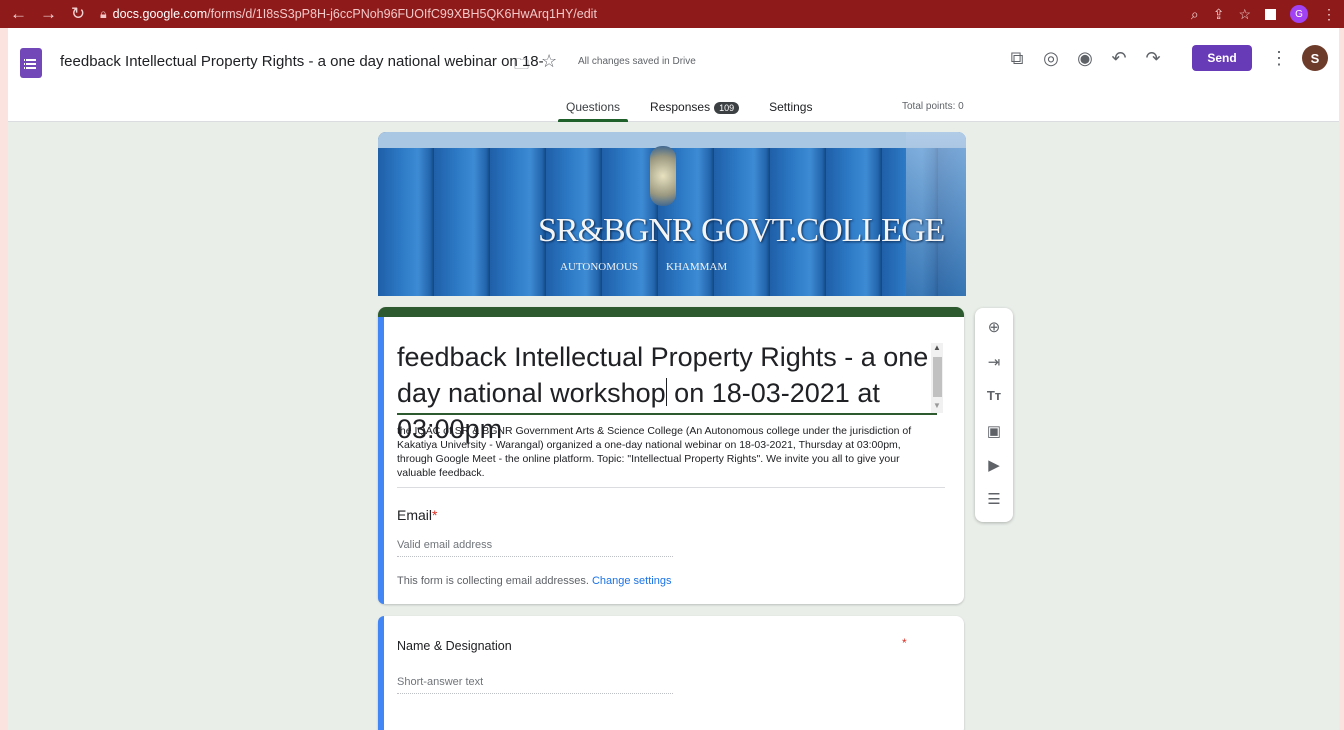 The image size is (1344, 730). I want to click on question-card-indicator, so click(381, 673).